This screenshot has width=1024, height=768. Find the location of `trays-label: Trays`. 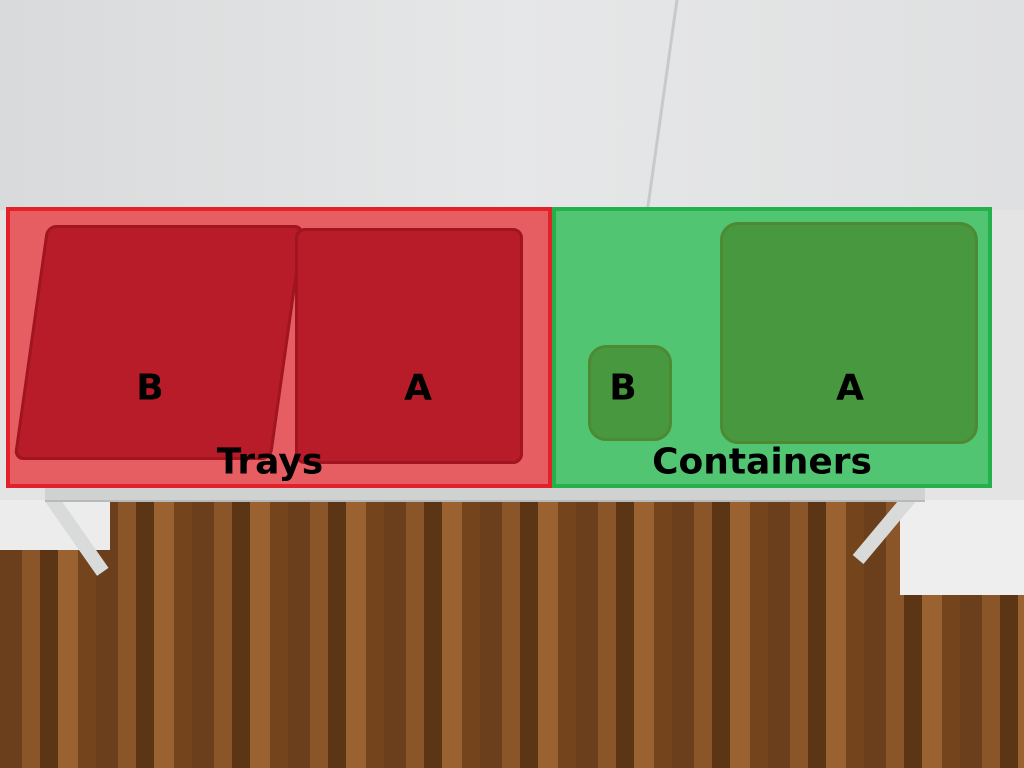

trays-label: Trays is located at coordinates (270, 462).